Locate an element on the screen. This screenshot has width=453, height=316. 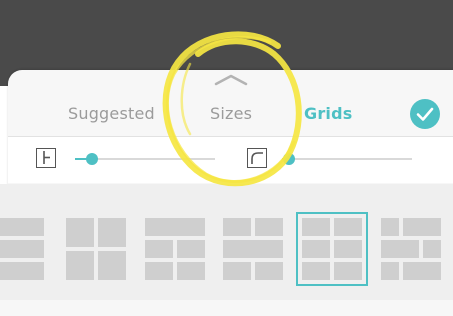
controls-row is located at coordinates (230, 160).